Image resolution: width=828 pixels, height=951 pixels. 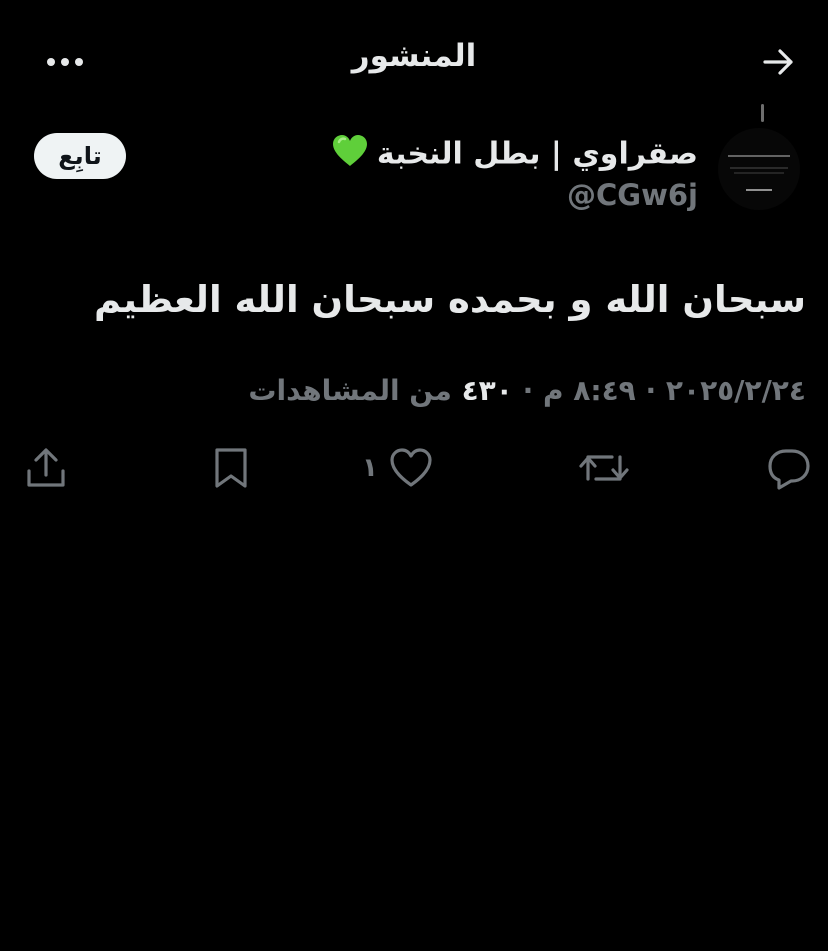 What do you see at coordinates (632, 195) in the screenshot?
I see `author-handle: @CGw6j` at bounding box center [632, 195].